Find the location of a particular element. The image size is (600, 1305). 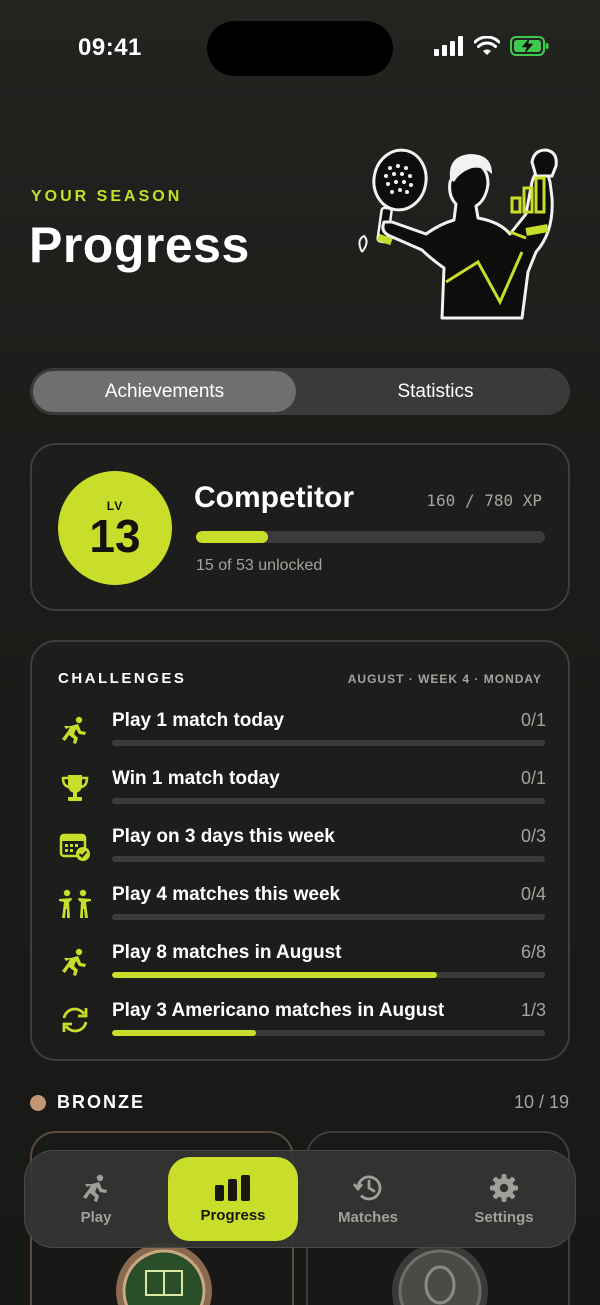

challenge-label: Play on 3 days this week is located at coordinates (223, 836).